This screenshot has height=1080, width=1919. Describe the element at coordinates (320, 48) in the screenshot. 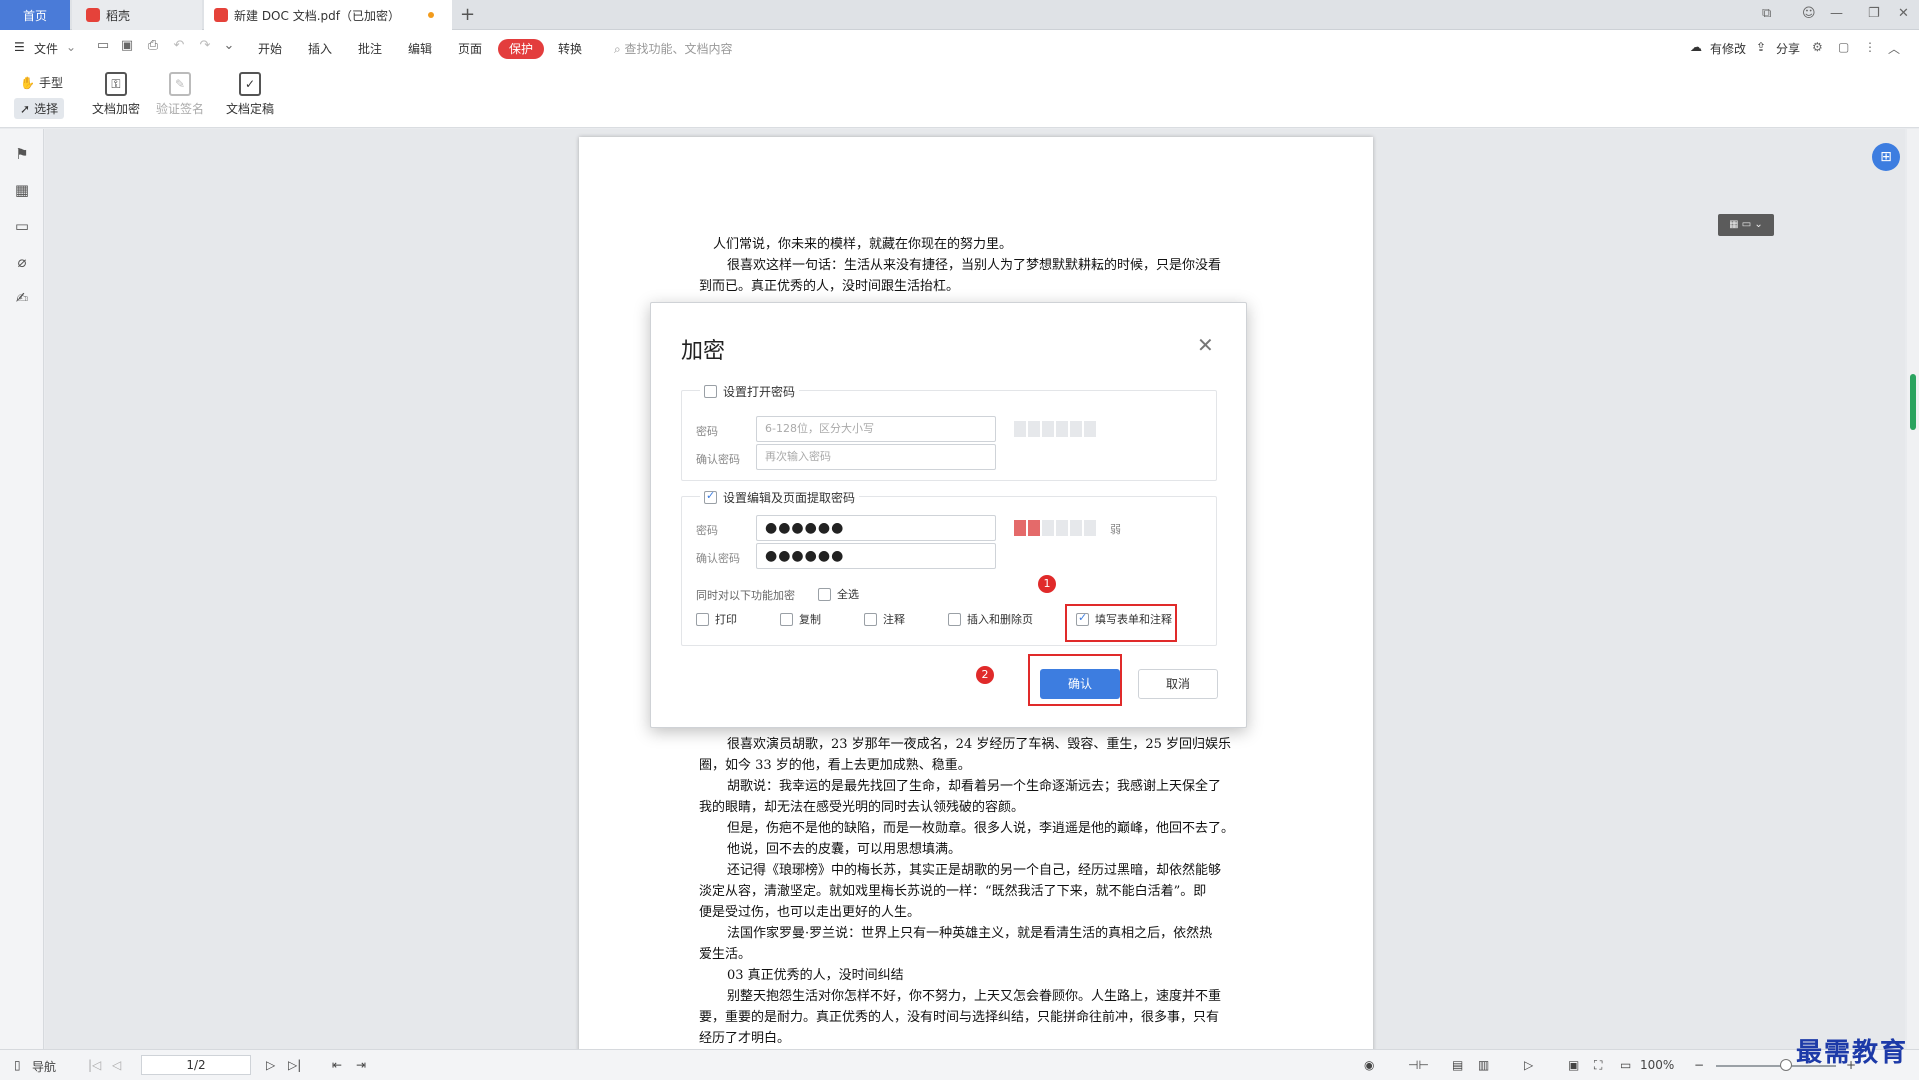

I see `tab-insert: 插入` at that location.